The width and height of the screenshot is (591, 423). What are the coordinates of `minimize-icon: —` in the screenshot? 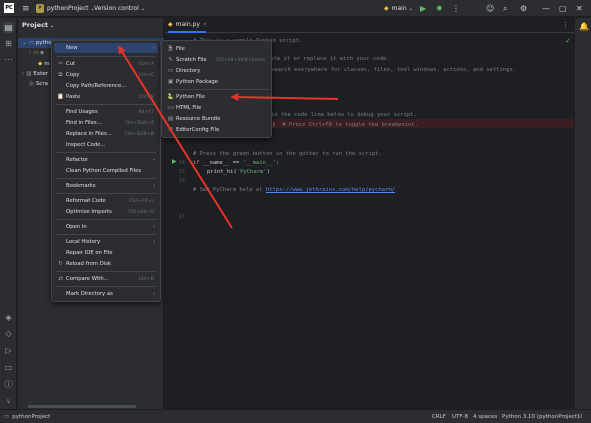 It's located at (546, 8).